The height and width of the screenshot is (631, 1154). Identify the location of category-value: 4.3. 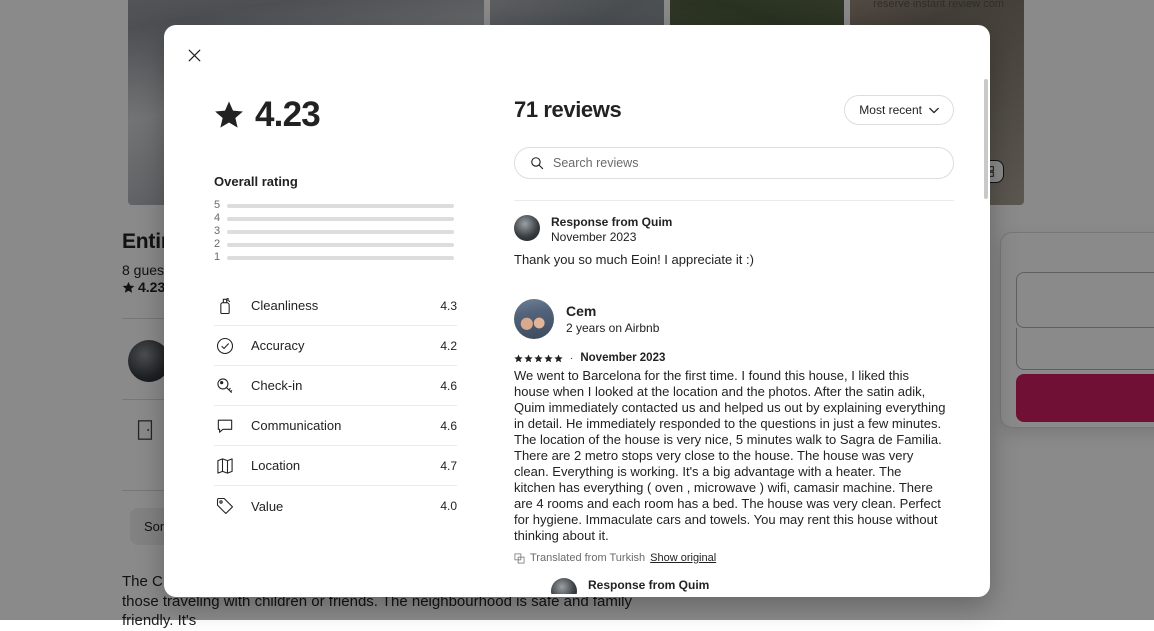
(448, 306).